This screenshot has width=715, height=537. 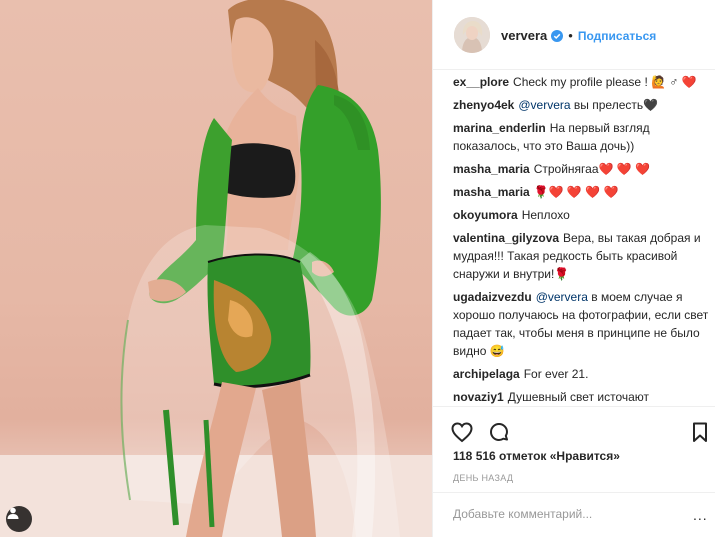 I want to click on comment-username: marina_enderlin, so click(x=499, y=128).